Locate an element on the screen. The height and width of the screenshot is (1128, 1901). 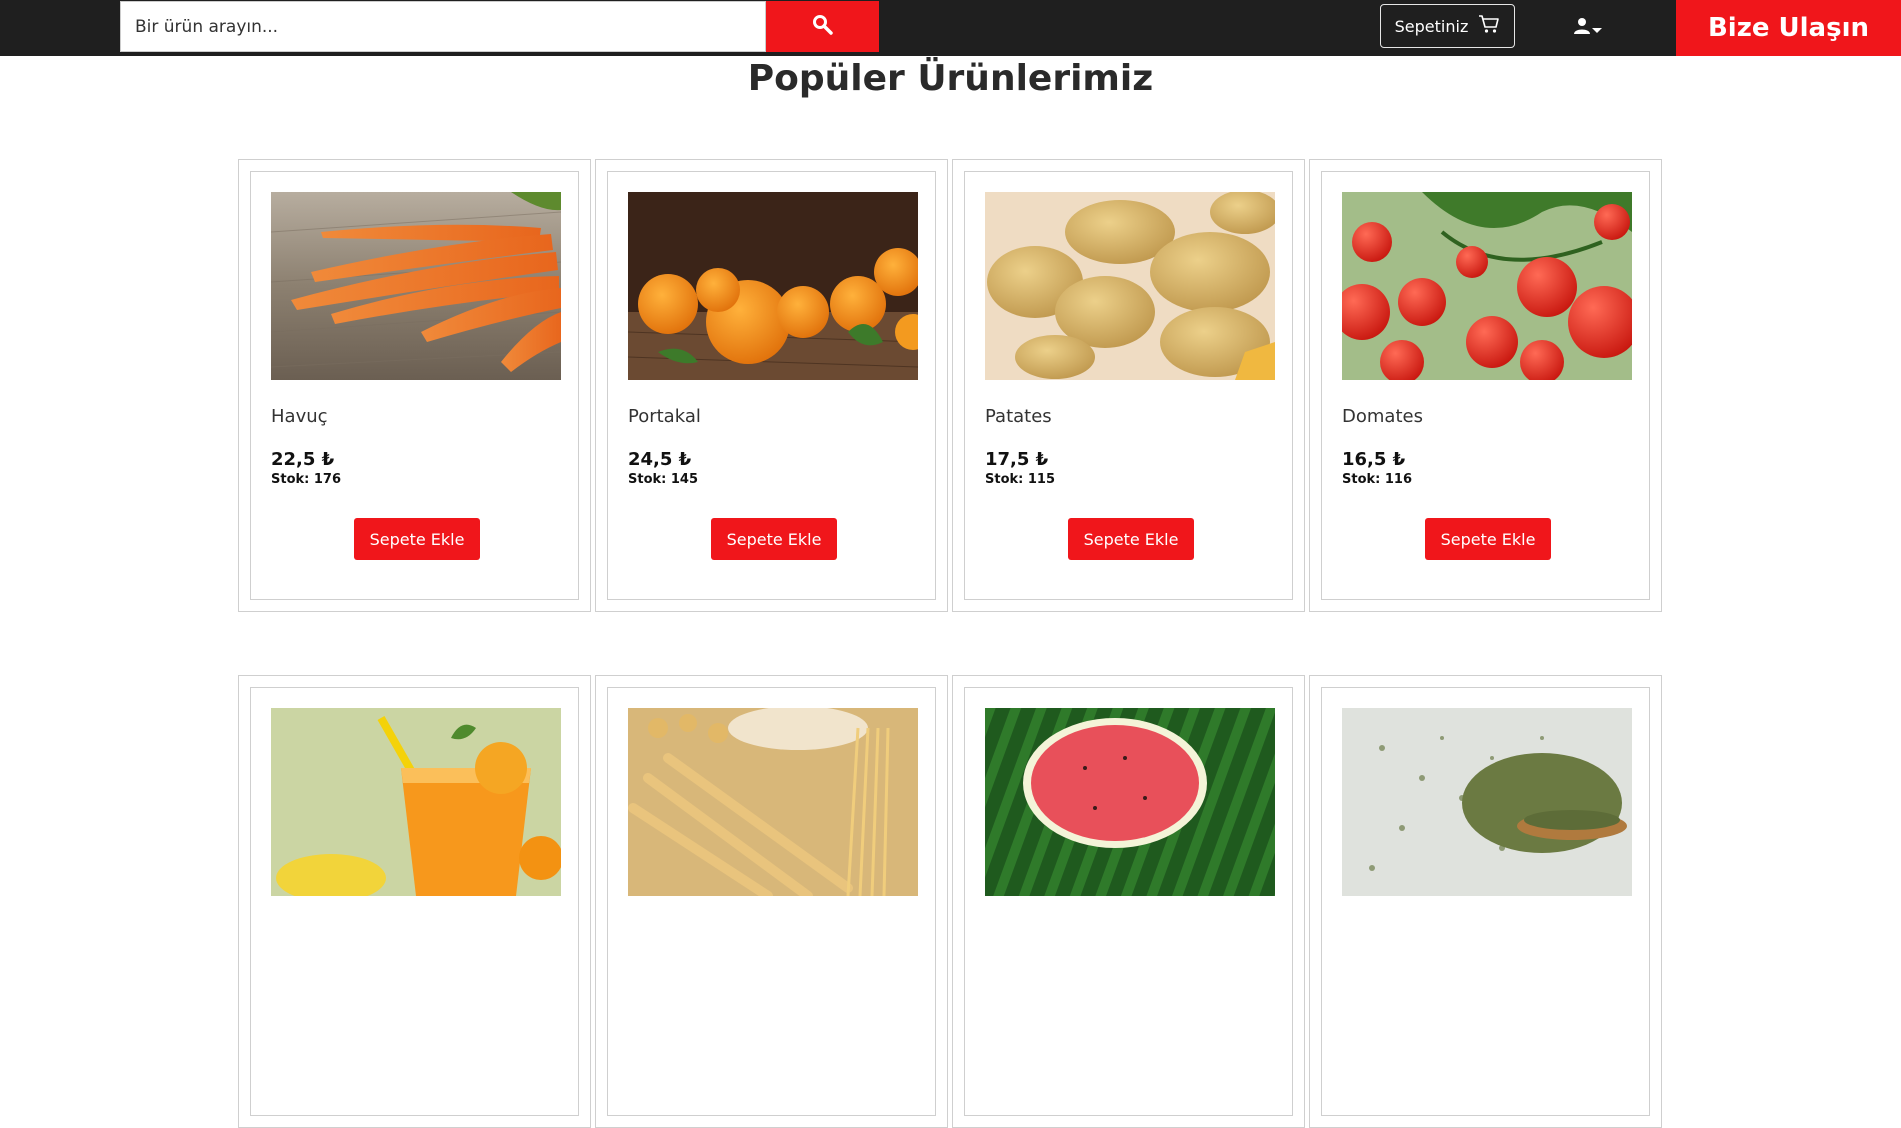
cart-label: Sepetiniz is located at coordinates (1431, 26).